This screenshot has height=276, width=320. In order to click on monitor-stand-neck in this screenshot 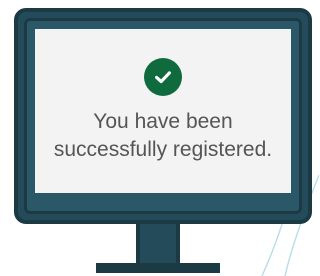, I will do `click(158, 244)`.